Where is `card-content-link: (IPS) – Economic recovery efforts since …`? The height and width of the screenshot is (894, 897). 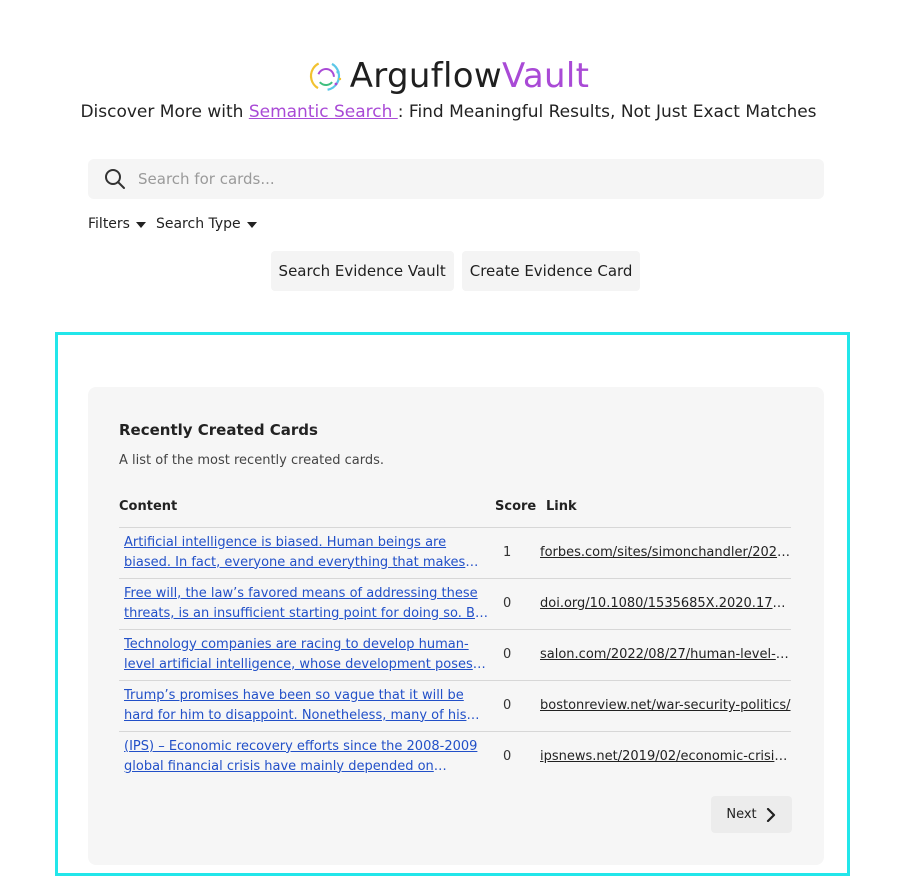 card-content-link: (IPS) – Economic recovery efforts since … is located at coordinates (307, 757).